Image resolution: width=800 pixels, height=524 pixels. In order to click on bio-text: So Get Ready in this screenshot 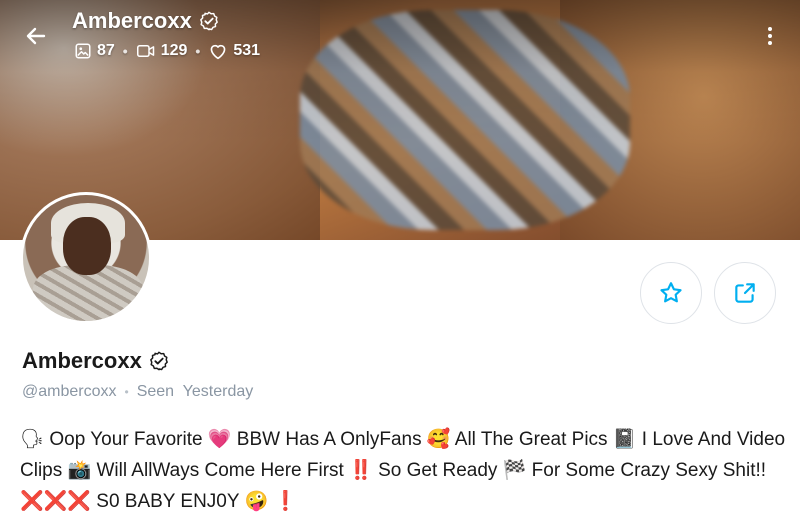, I will do `click(438, 470)`.